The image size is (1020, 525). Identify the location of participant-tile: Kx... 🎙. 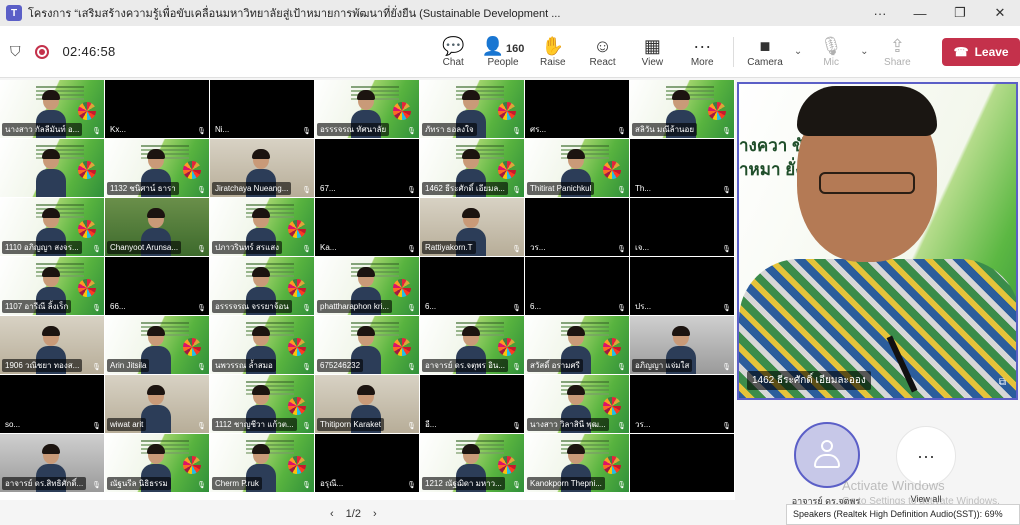
(157, 109).